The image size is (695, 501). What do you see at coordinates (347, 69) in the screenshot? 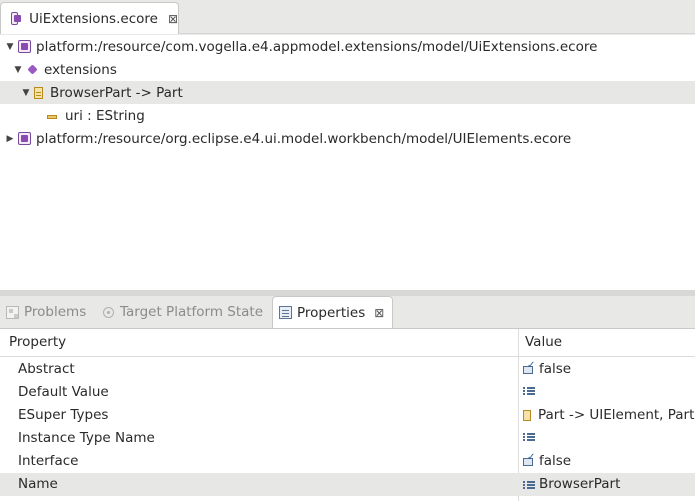
I see `tree-item-extensions: ▼ extensions` at bounding box center [347, 69].